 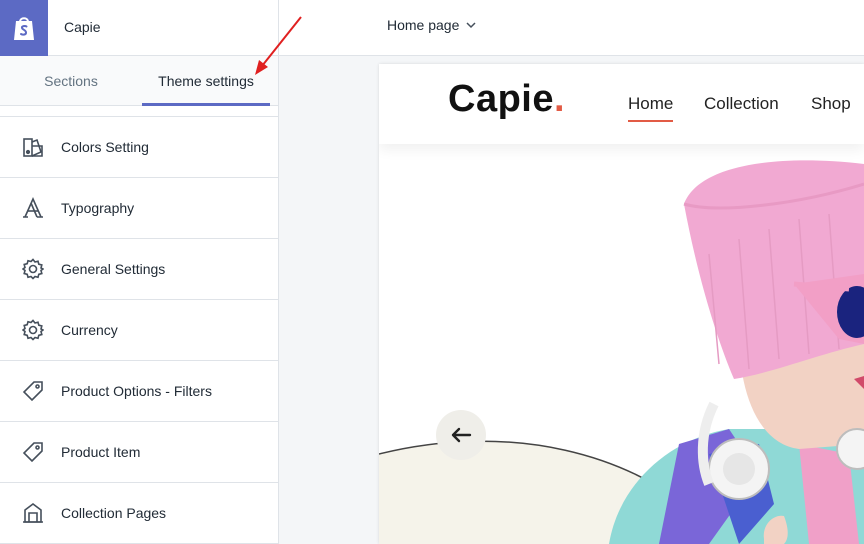 I want to click on settings-item-label: Colors Setting, so click(x=105, y=147).